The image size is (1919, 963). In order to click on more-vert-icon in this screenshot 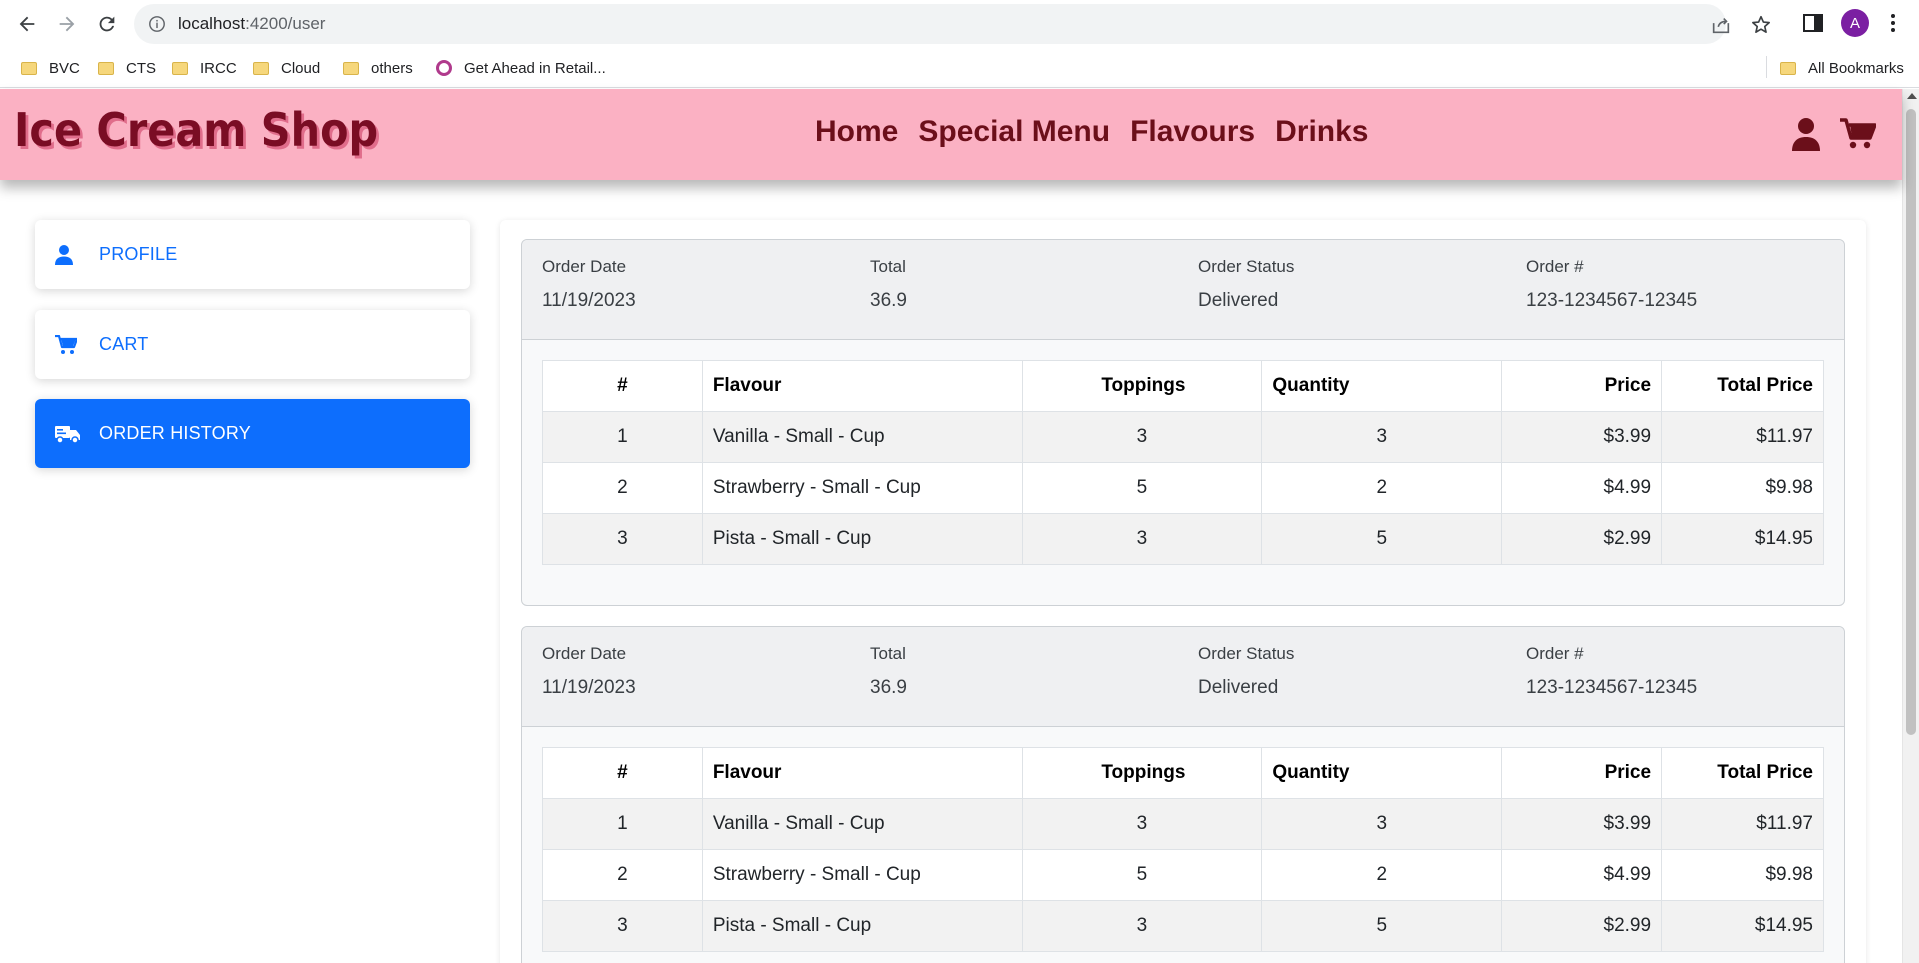, I will do `click(1893, 23)`.